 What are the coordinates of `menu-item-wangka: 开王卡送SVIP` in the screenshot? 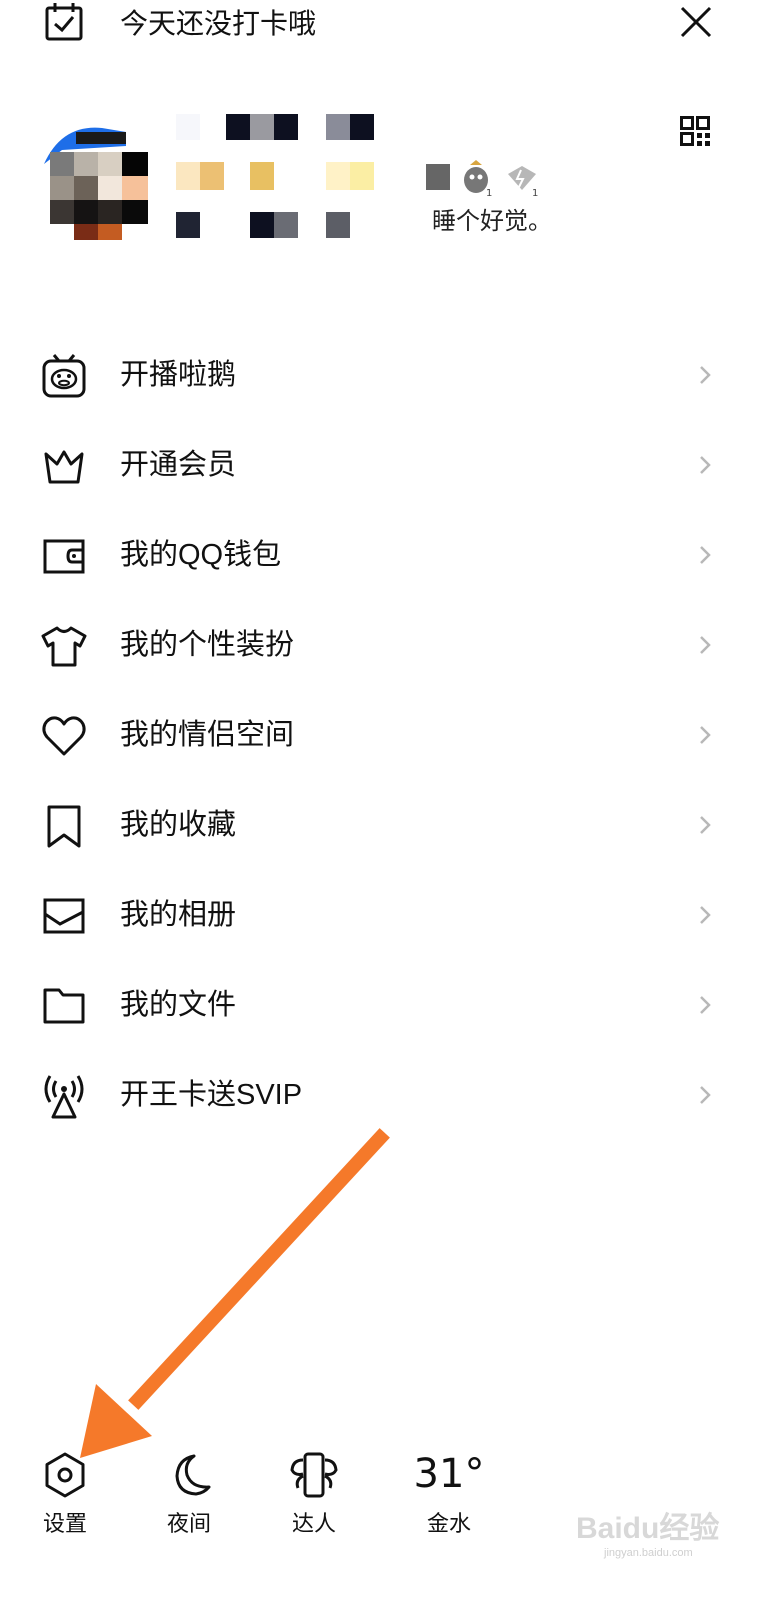 It's located at (383, 1095).